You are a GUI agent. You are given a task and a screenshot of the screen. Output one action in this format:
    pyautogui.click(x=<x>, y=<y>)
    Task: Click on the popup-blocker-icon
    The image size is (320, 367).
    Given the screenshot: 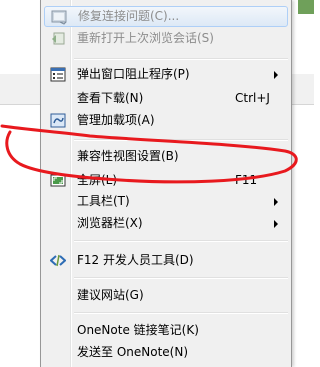 What is the action you would take?
    pyautogui.click(x=58, y=74)
    